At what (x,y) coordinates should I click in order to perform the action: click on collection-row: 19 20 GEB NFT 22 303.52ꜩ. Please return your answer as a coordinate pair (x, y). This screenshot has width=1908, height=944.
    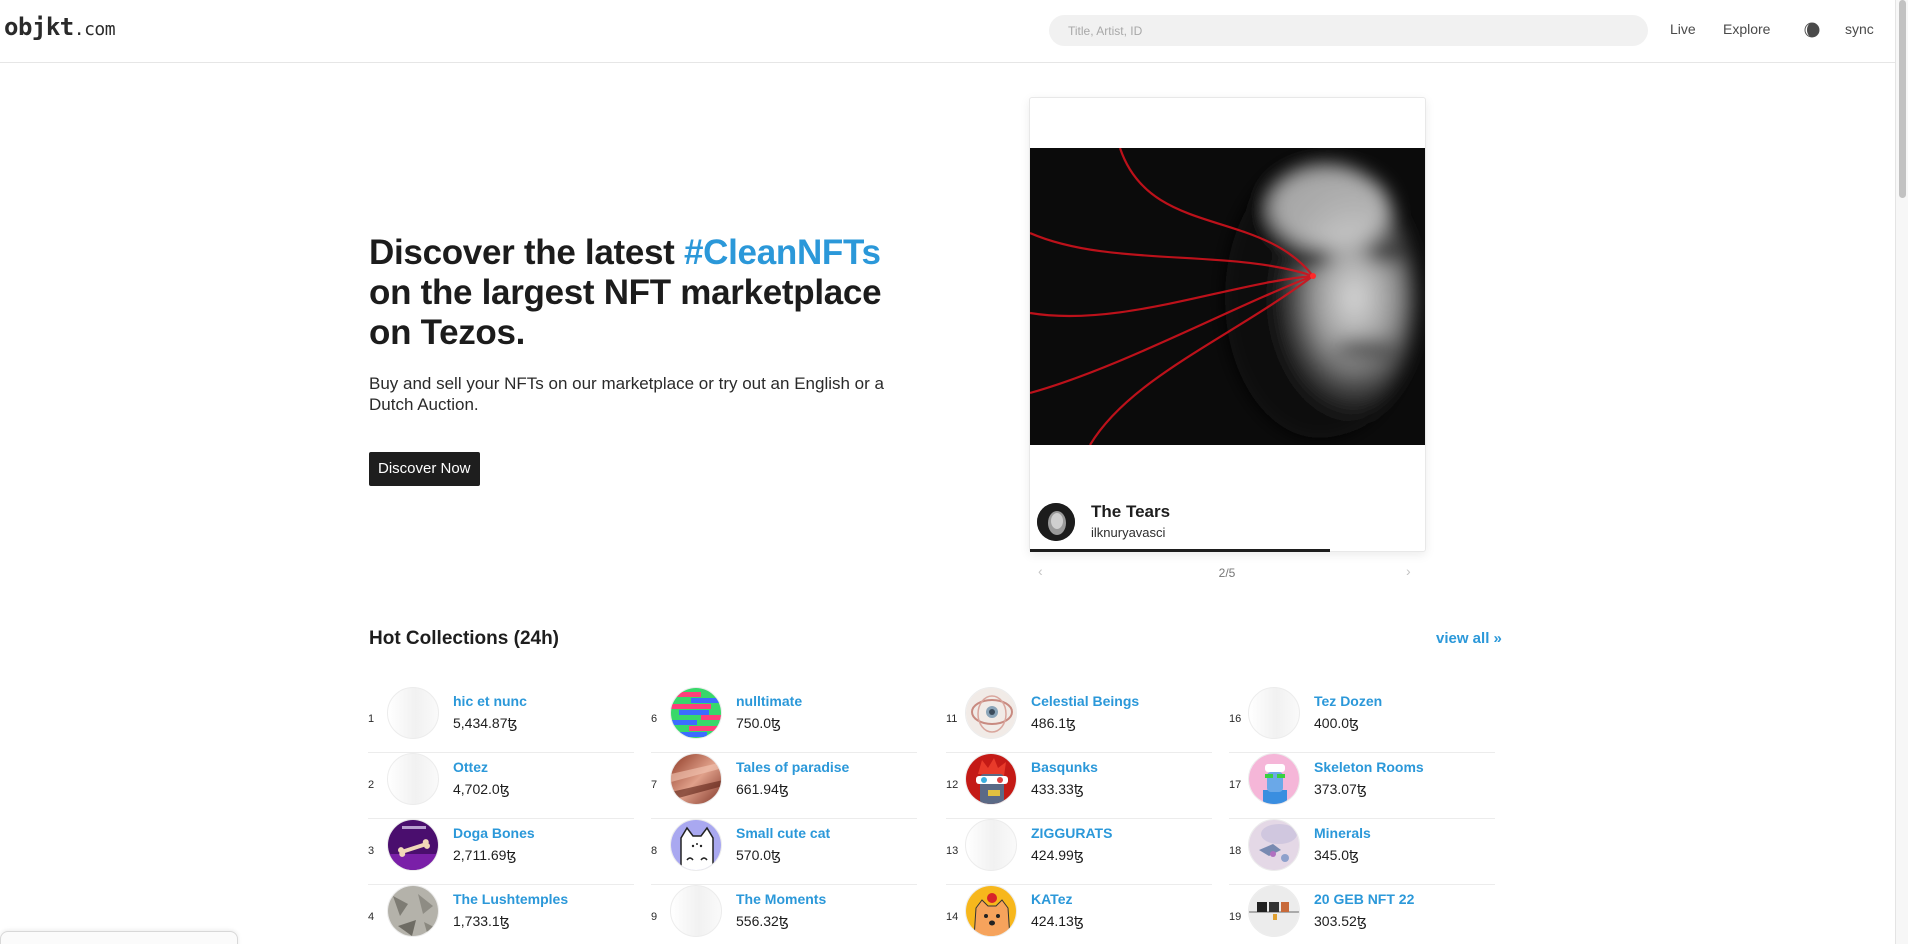
    Looking at the image, I should click on (1362, 914).